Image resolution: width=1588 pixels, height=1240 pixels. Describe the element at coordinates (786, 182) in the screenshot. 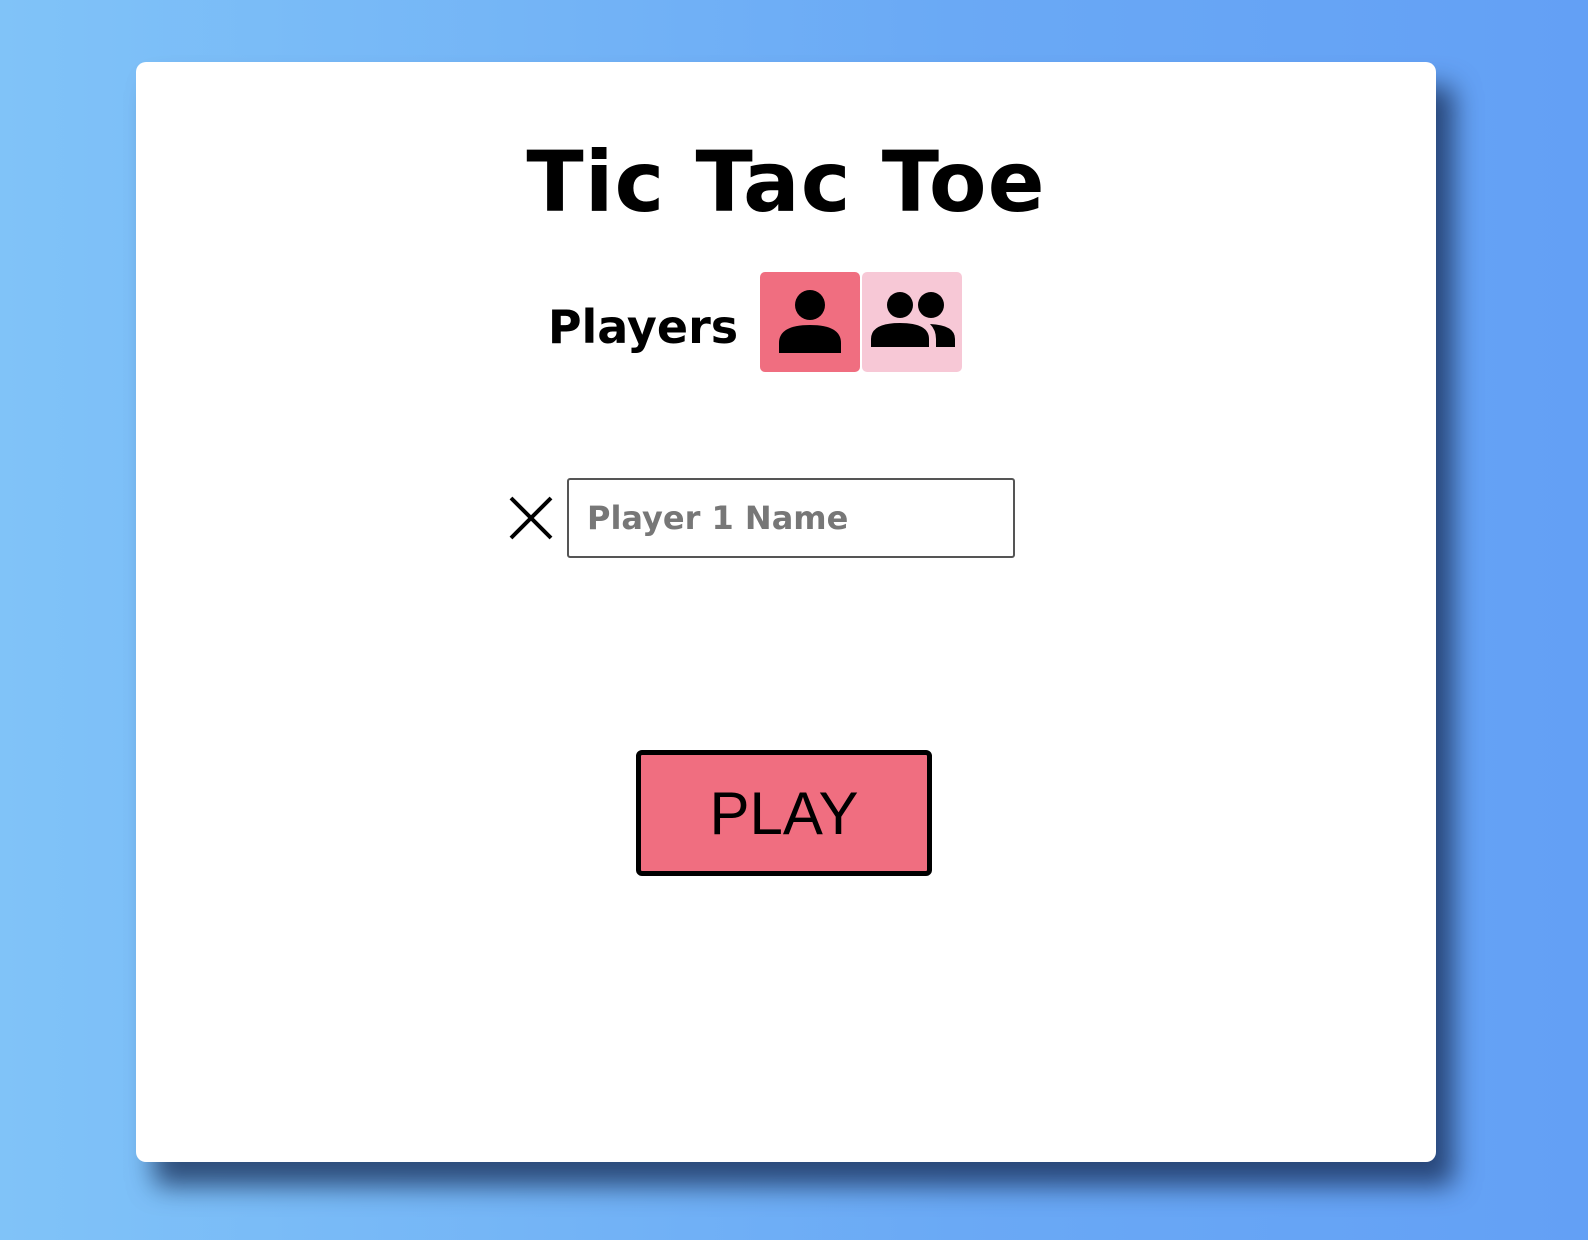

I see `page-title: Tic Tac Toe` at that location.